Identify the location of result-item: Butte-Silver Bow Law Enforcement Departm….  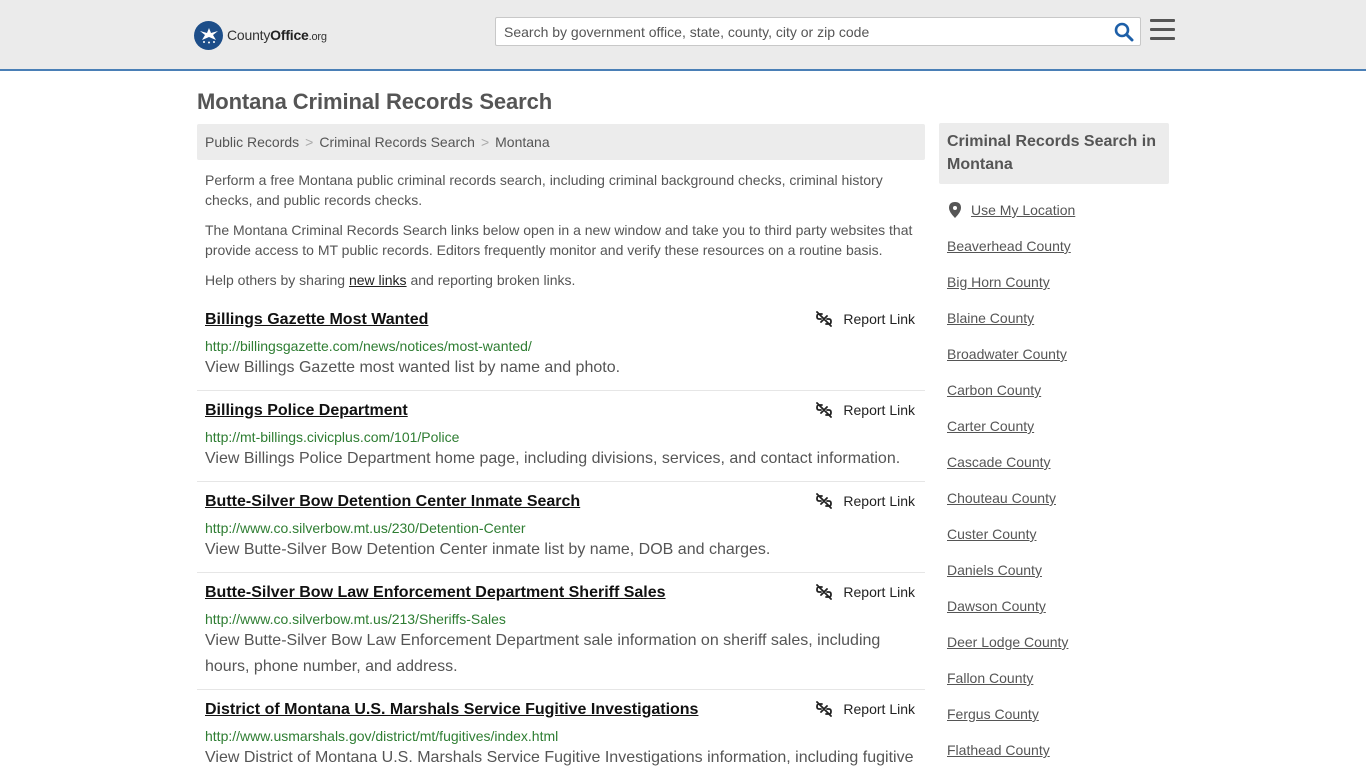
(561, 637).